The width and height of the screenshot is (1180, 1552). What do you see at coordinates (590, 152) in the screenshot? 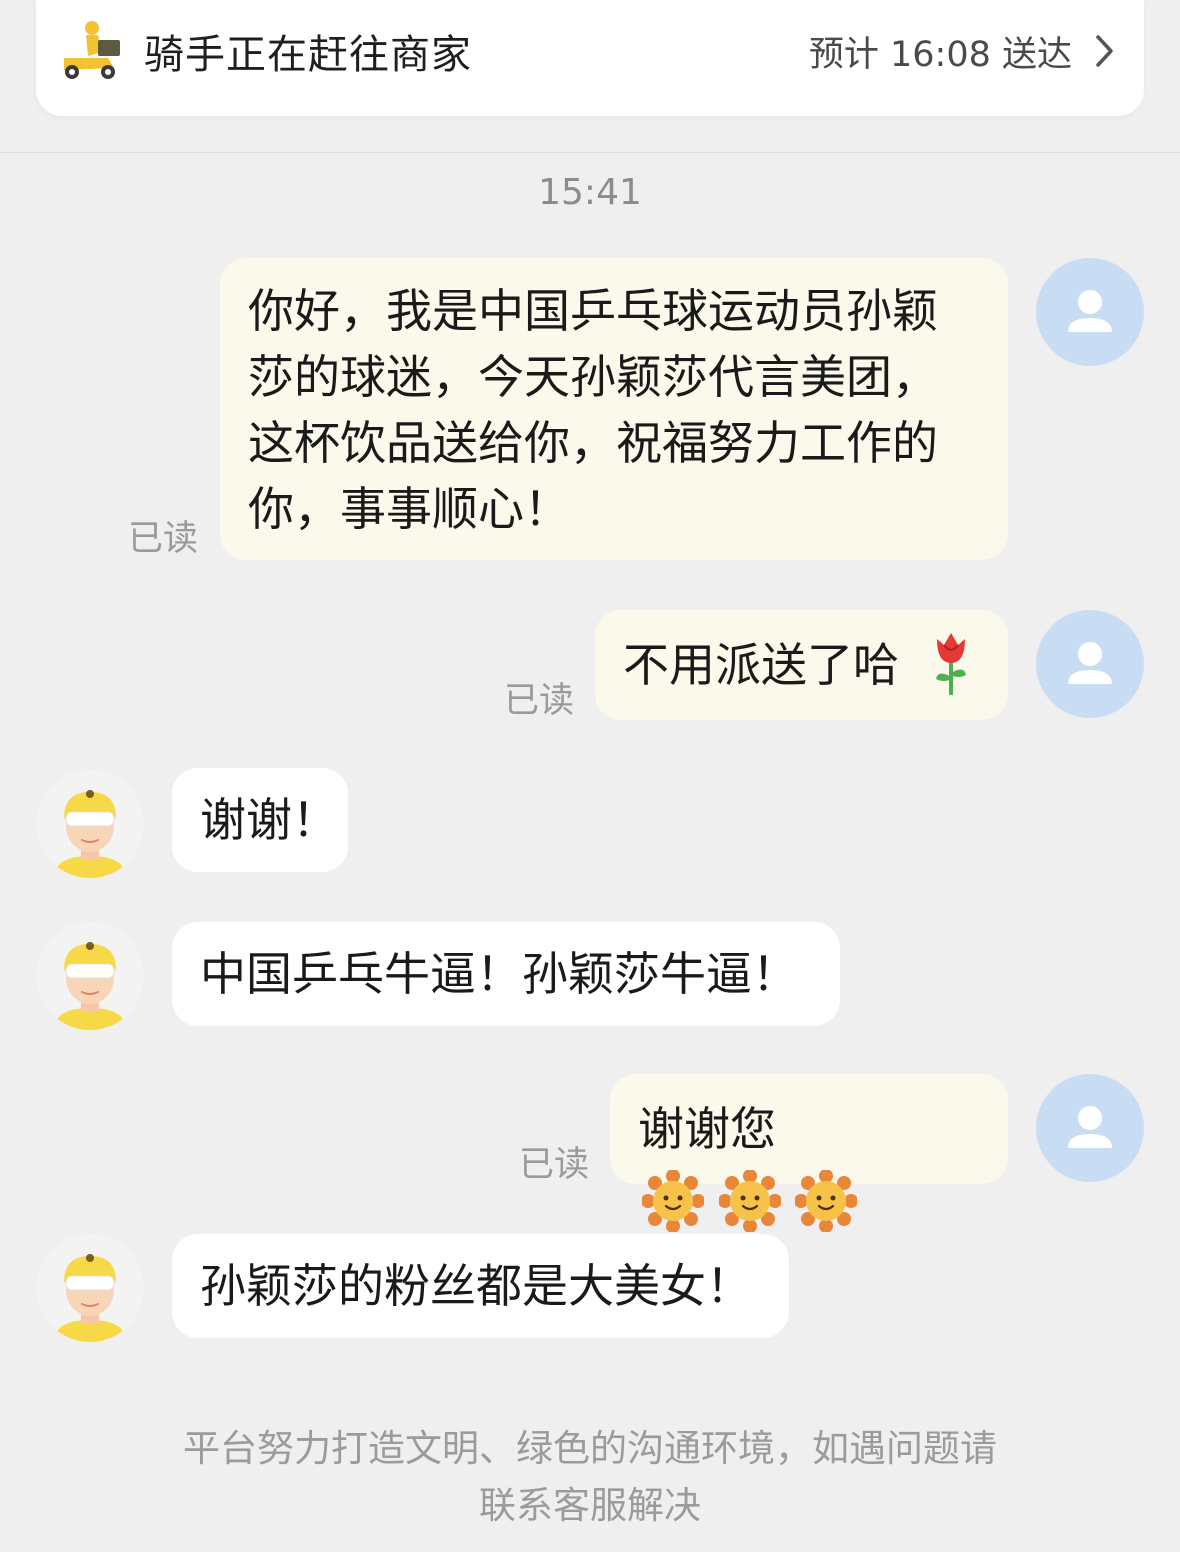
I see `header-divider` at bounding box center [590, 152].